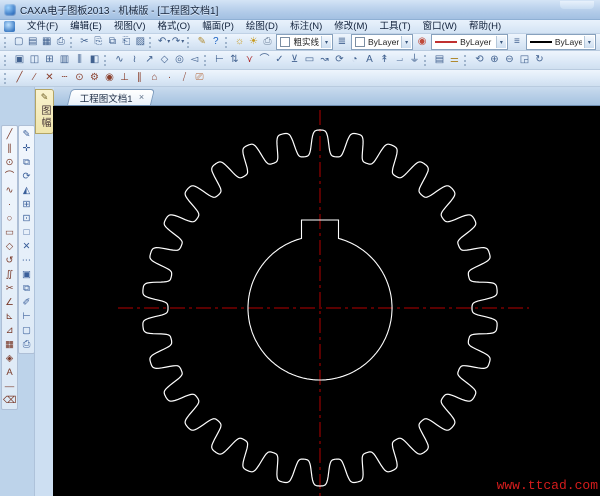 This screenshot has width=600, height=496. I want to click on draw-spline-icon: ∿, so click(9, 190).